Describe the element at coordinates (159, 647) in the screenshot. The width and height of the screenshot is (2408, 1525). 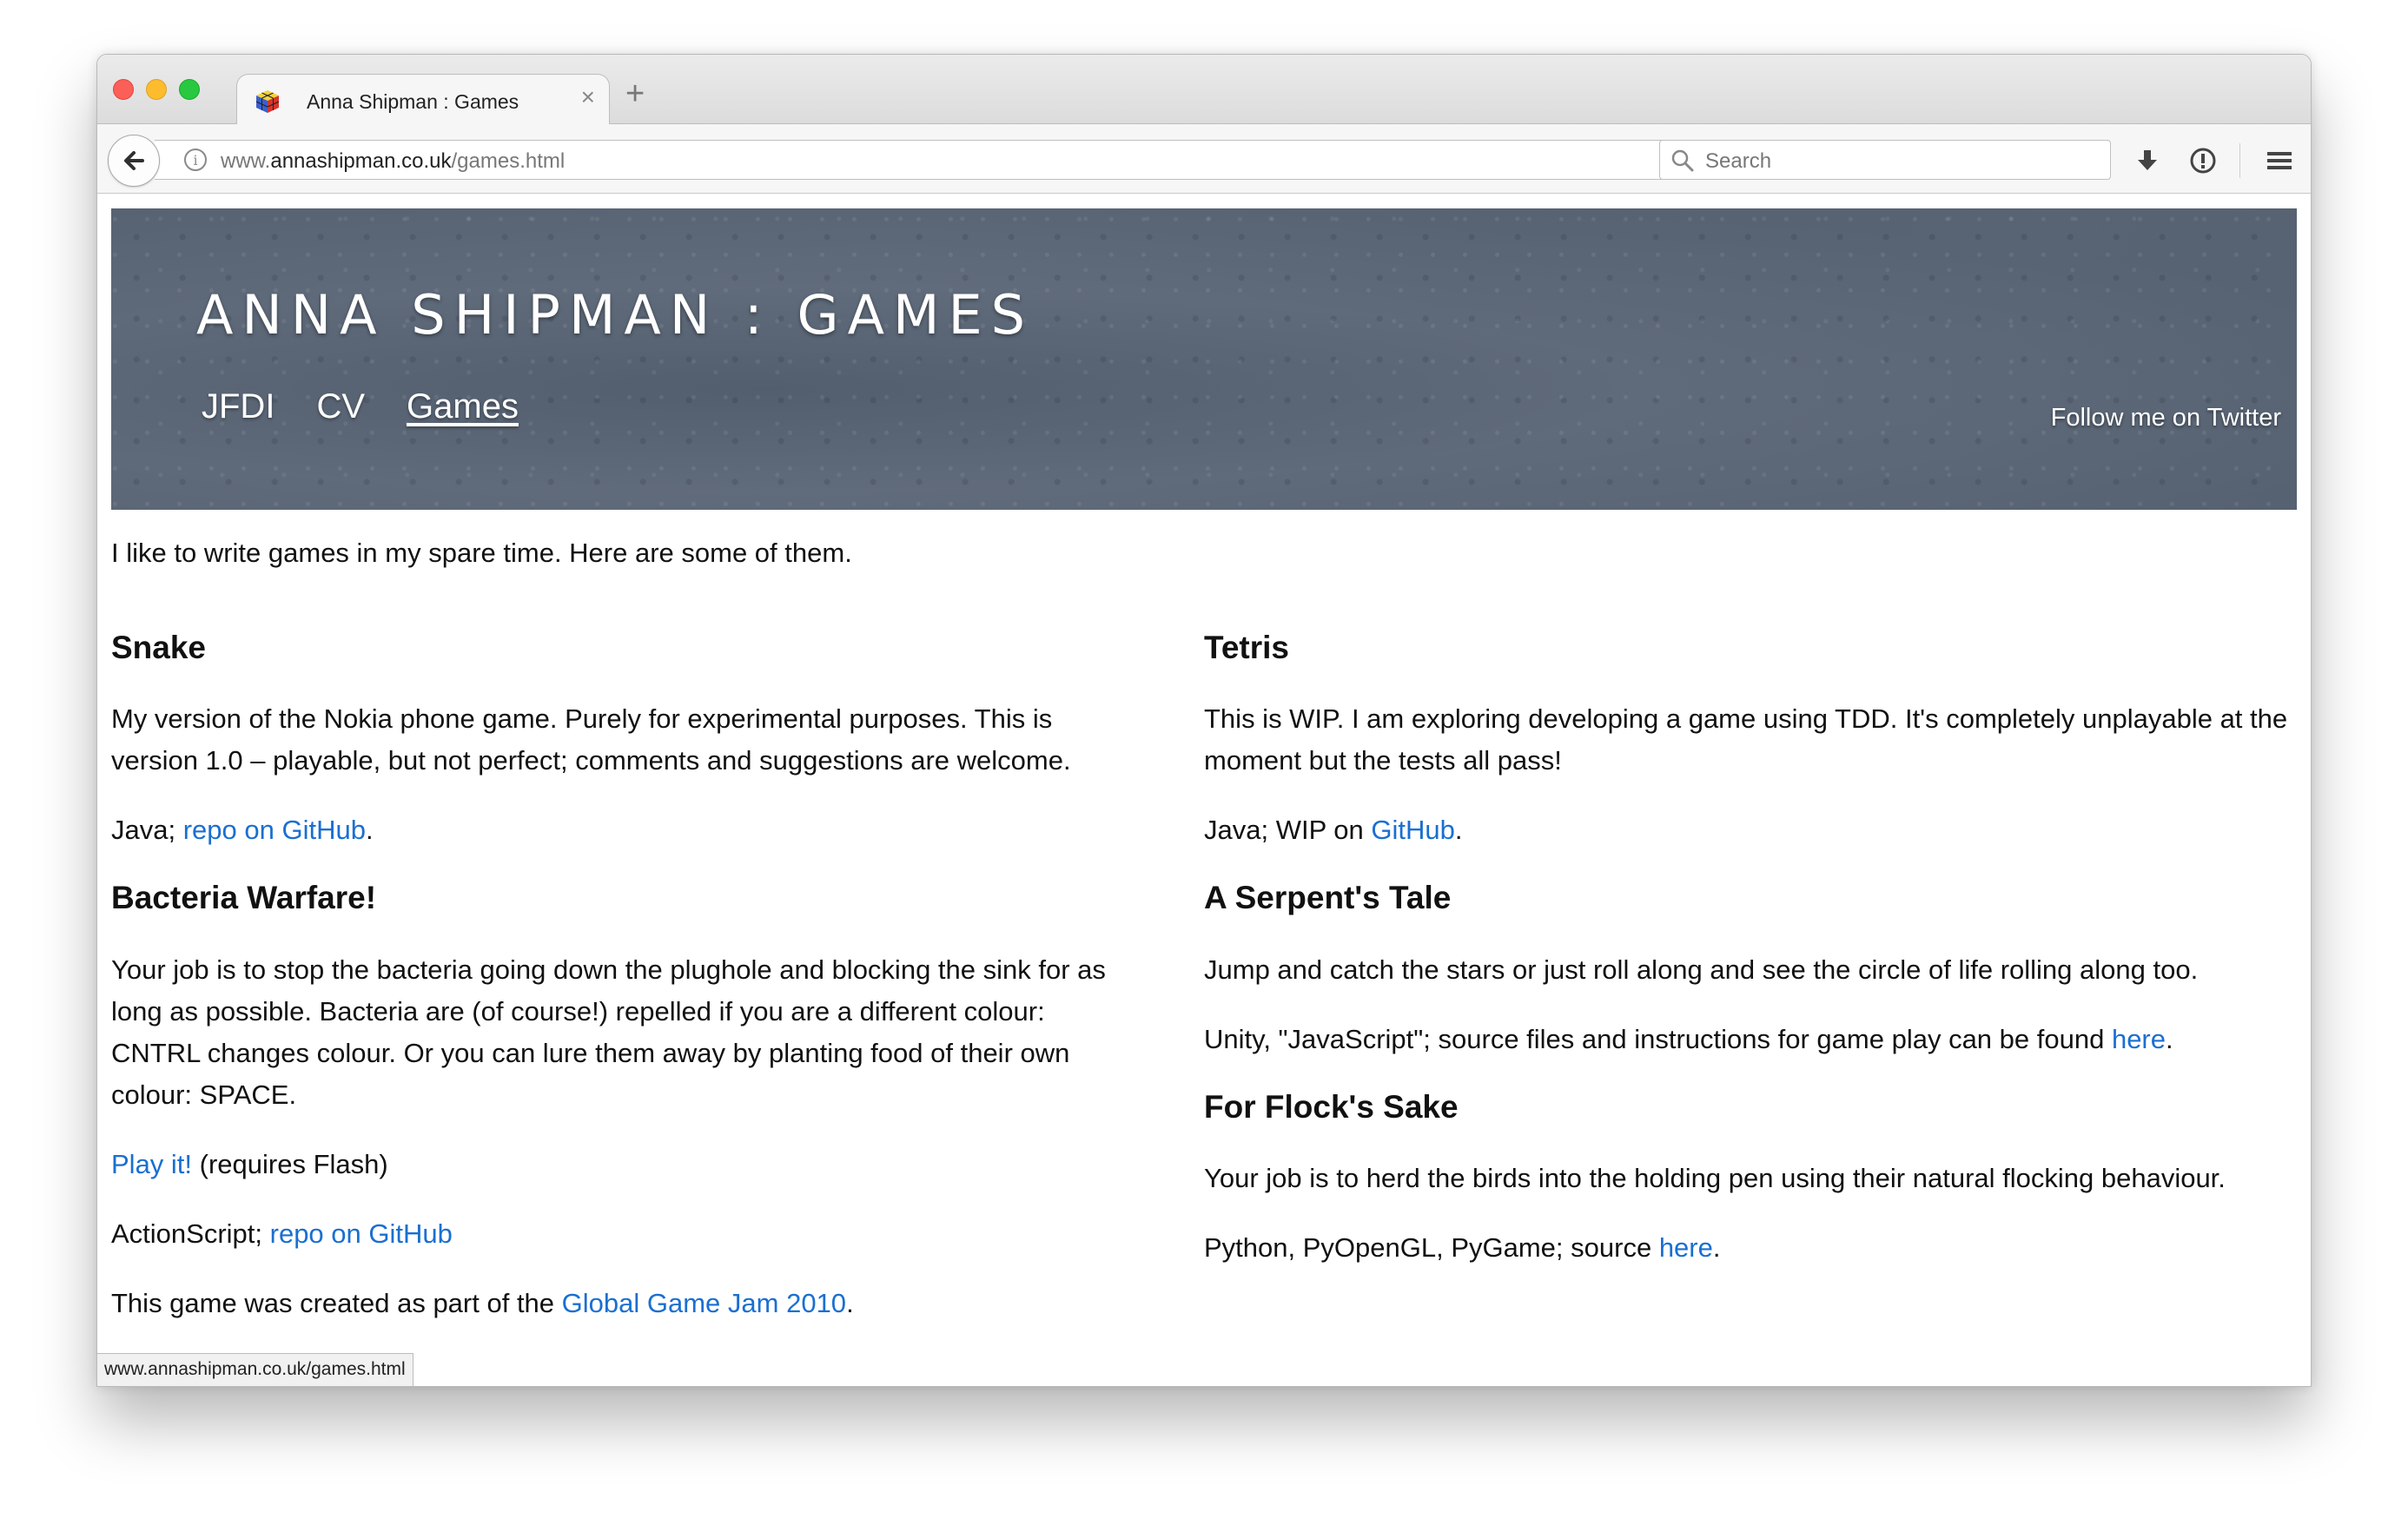
I see `game-title-snake: Snake` at that location.